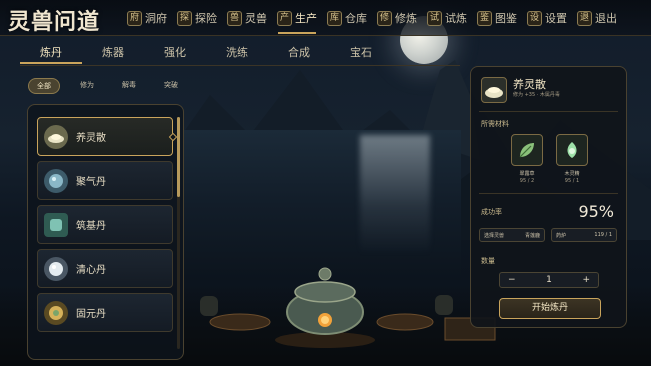 This screenshot has height=366, width=651. Describe the element at coordinates (56, 312) in the screenshot. I see `gold-pill-icon` at that location.